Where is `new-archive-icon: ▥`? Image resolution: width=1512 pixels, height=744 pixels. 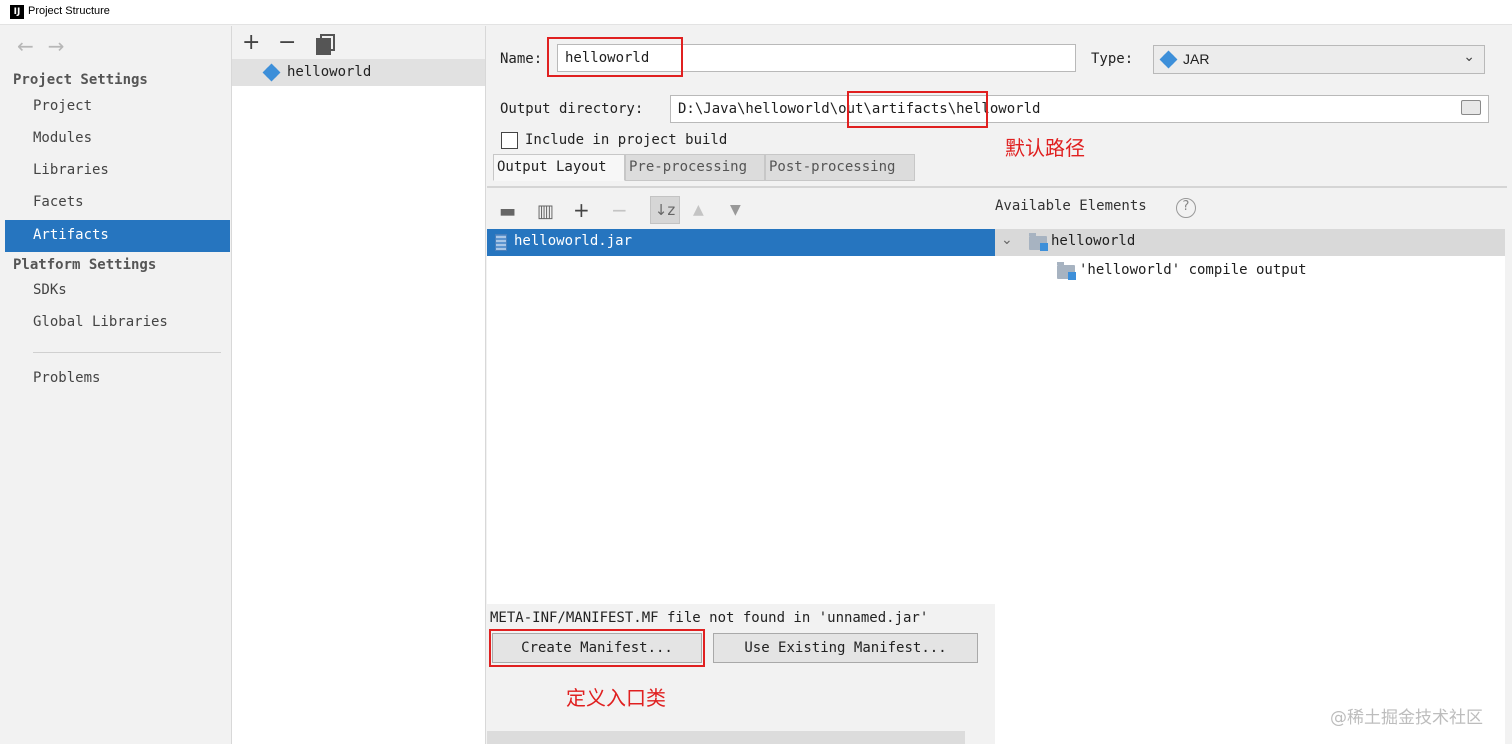 new-archive-icon: ▥ is located at coordinates (545, 211).